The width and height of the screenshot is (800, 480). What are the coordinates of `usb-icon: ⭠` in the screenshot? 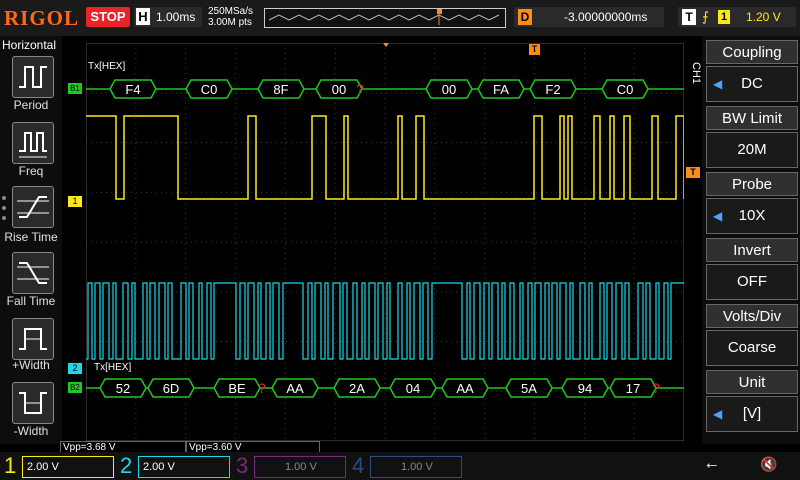 It's located at (712, 464).